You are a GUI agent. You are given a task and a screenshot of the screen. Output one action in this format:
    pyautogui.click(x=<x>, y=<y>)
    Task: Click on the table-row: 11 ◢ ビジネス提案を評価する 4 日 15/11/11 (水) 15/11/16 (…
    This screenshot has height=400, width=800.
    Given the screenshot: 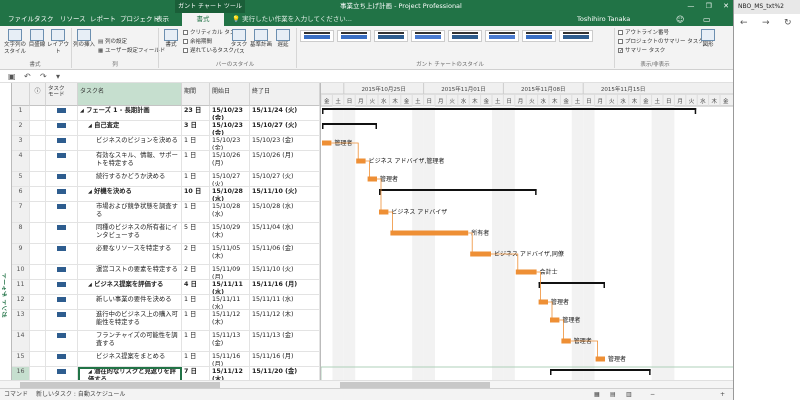 What is the action you would take?
    pyautogui.click(x=166, y=287)
    